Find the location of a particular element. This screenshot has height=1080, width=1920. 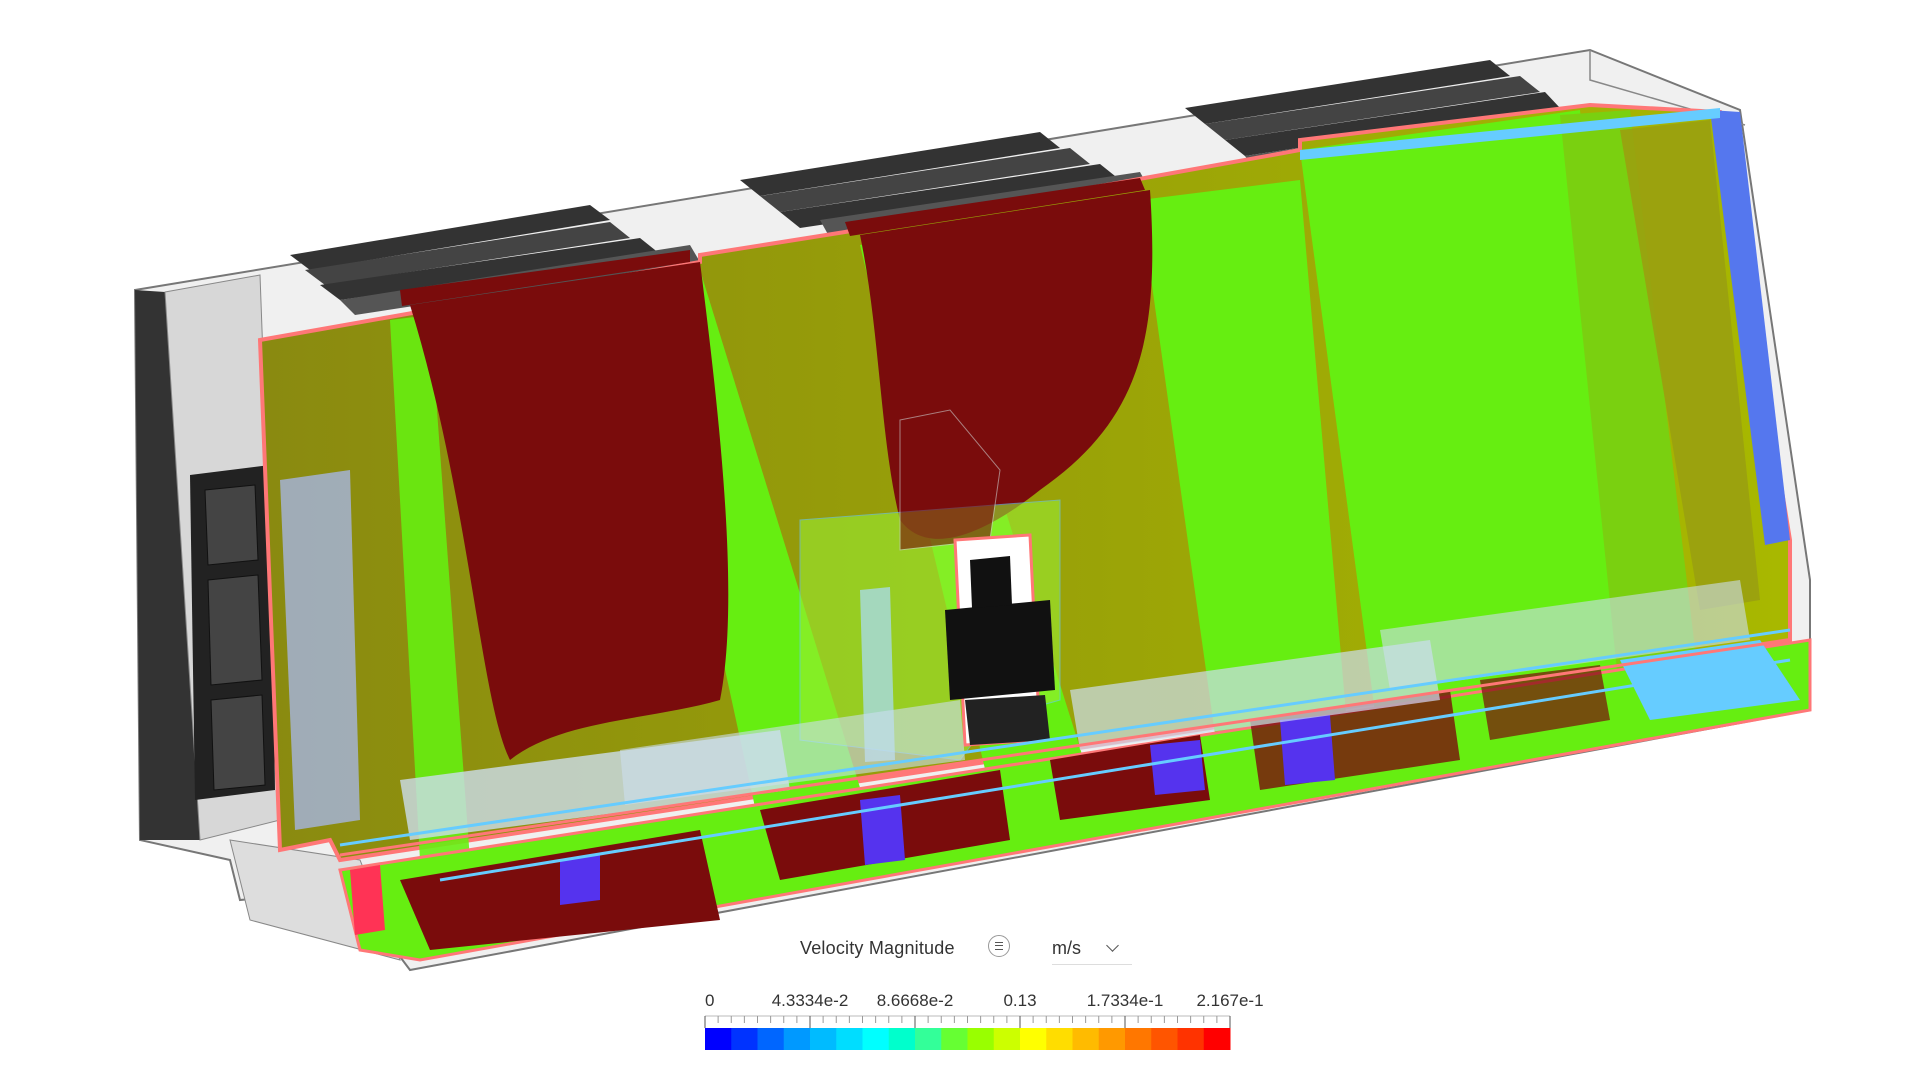

tick-label: 1.7334e-1 is located at coordinates (1125, 1000).